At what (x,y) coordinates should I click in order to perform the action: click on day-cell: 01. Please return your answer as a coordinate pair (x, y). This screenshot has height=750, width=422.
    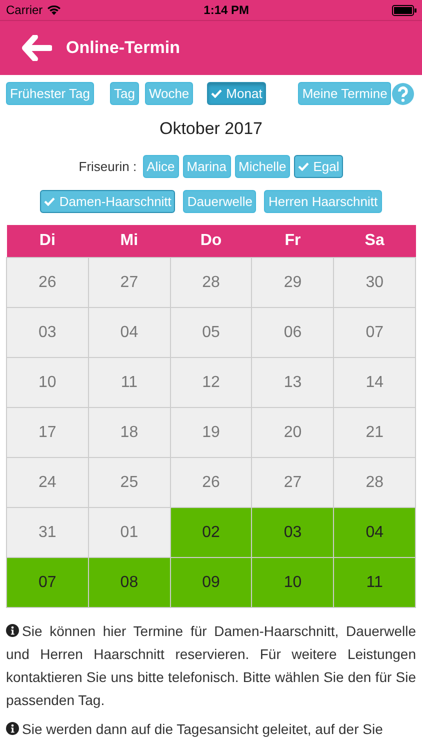
    Looking at the image, I should click on (129, 533).